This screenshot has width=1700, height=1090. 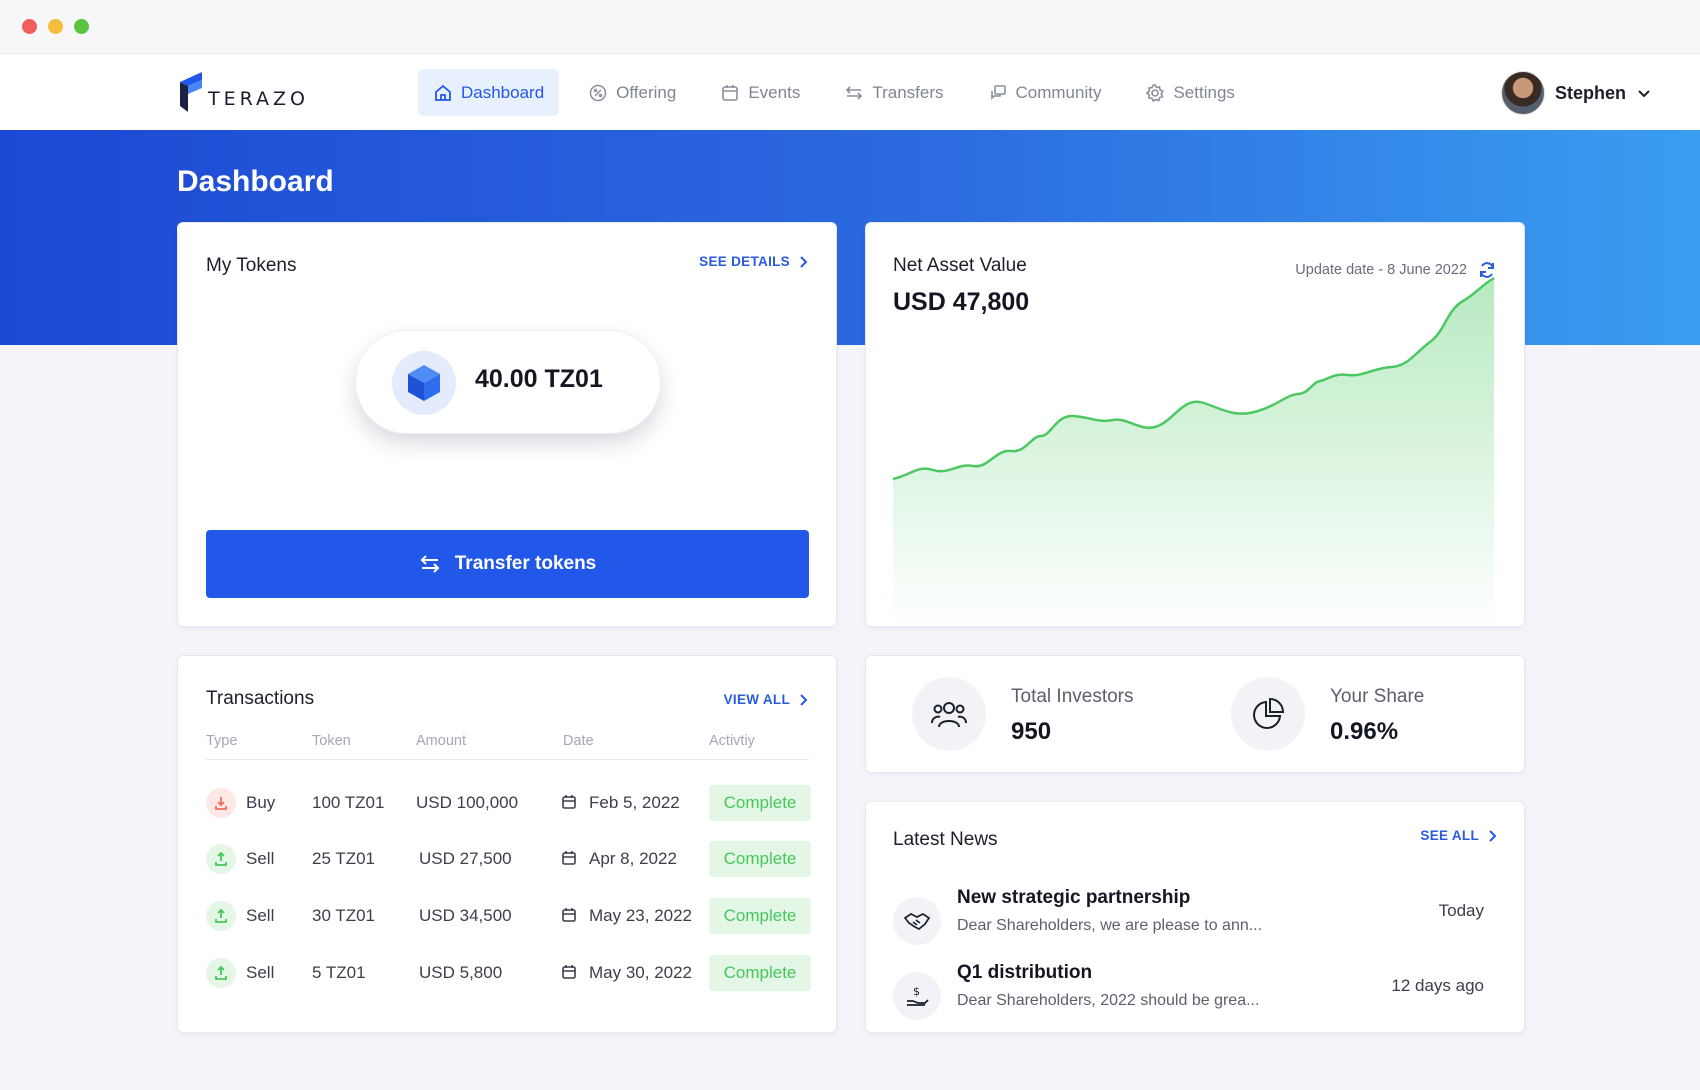 I want to click on token-balance: 40.00 TZ01, so click(x=539, y=379).